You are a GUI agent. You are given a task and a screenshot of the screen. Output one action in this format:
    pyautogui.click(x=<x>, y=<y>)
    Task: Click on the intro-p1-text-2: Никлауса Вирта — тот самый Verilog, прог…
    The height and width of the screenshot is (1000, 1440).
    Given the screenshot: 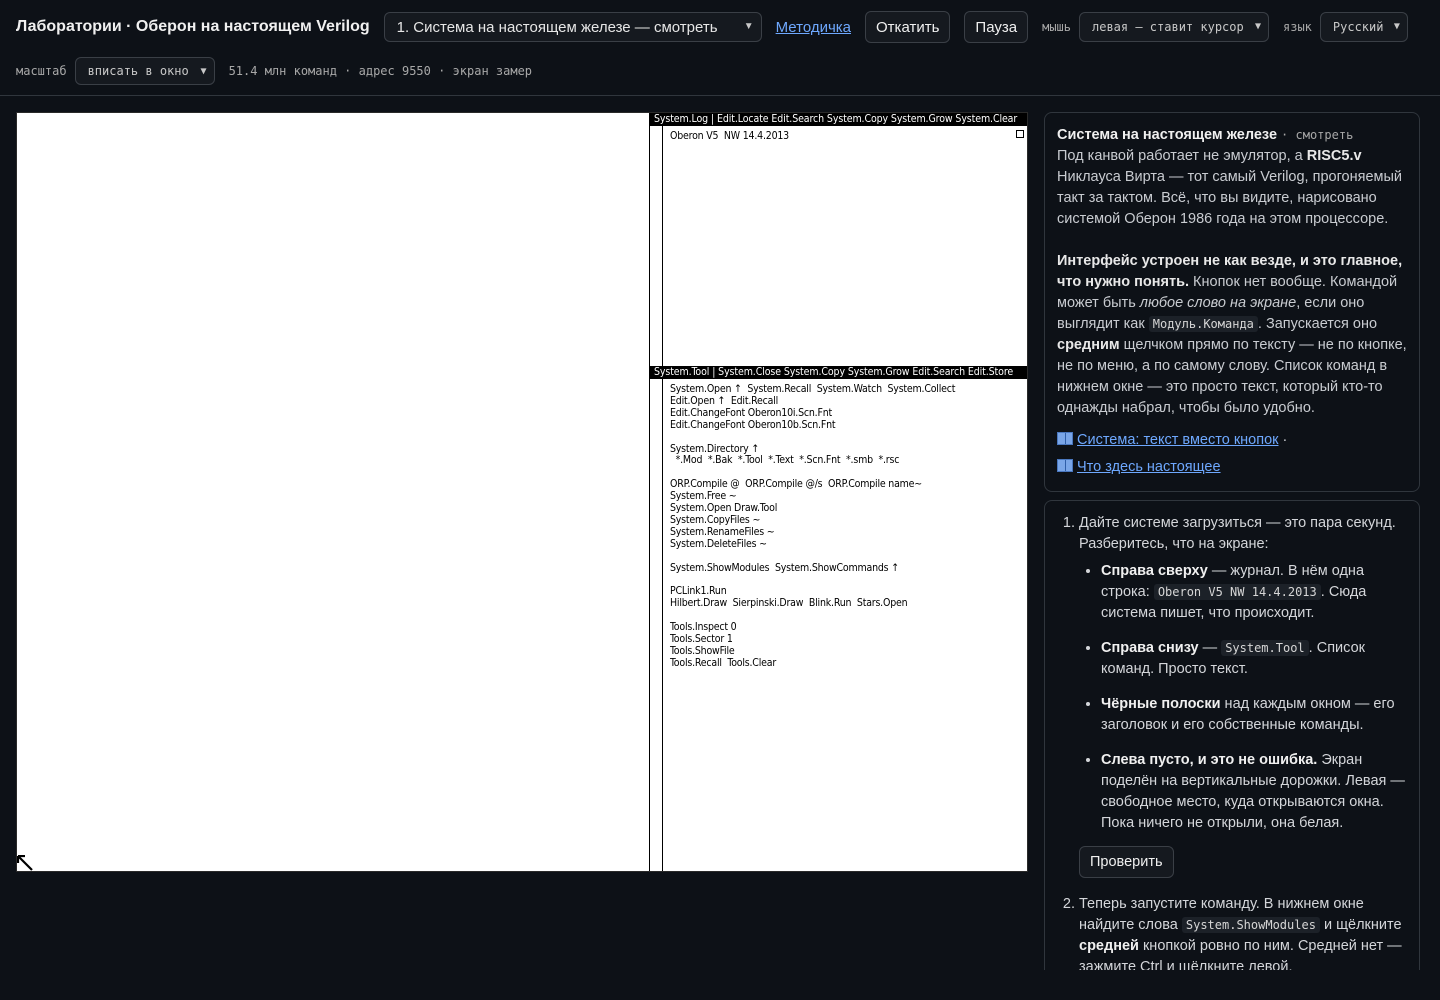 What is the action you would take?
    pyautogui.click(x=1230, y=198)
    